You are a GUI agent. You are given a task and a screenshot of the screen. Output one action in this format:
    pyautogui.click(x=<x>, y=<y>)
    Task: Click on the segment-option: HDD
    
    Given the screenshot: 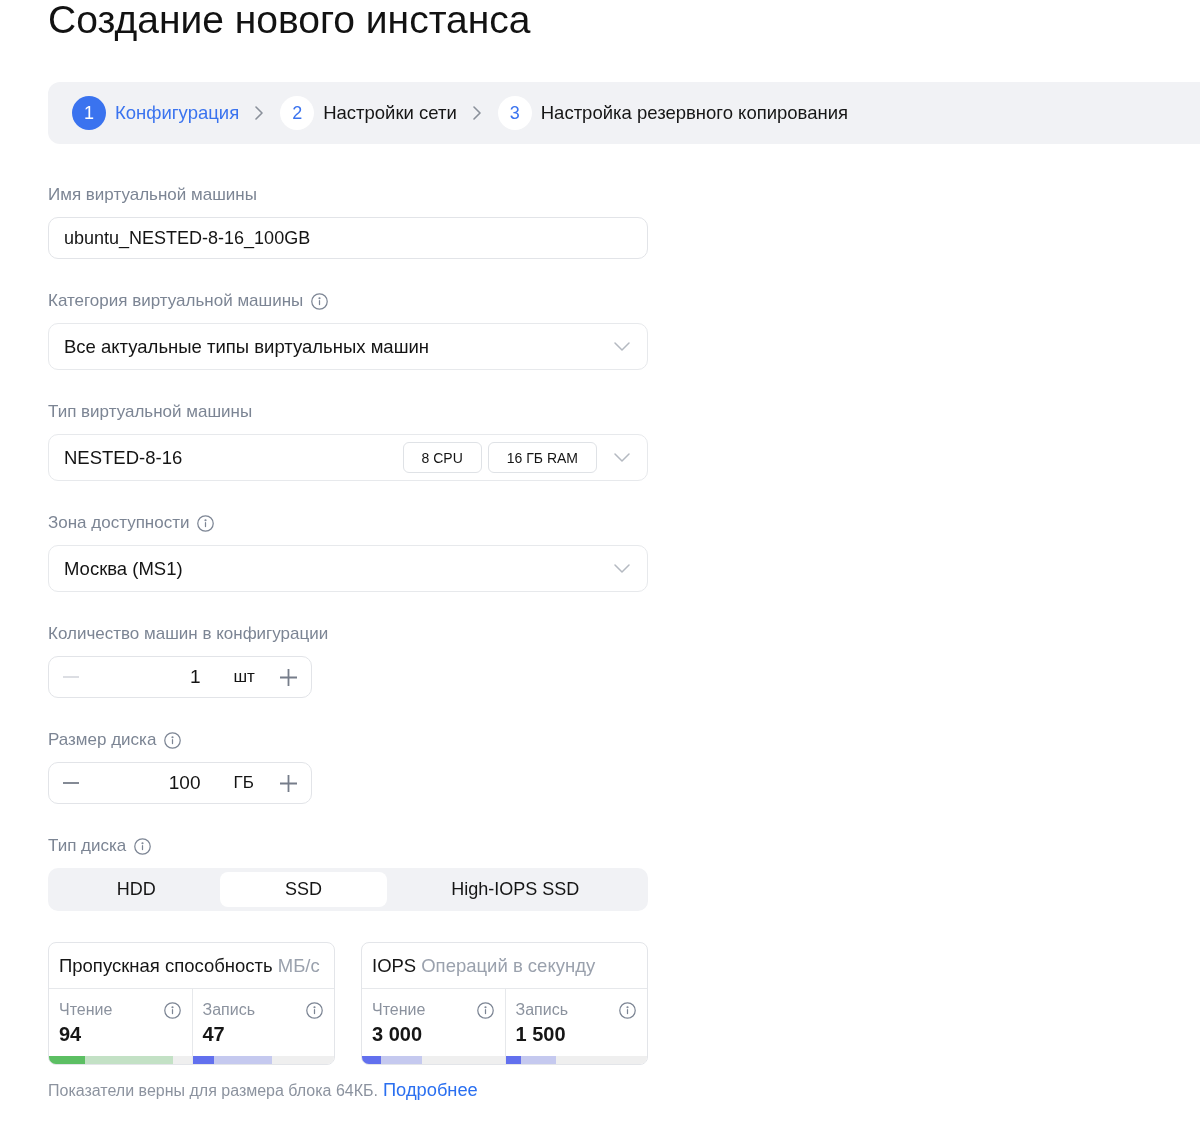 What is the action you would take?
    pyautogui.click(x=136, y=889)
    